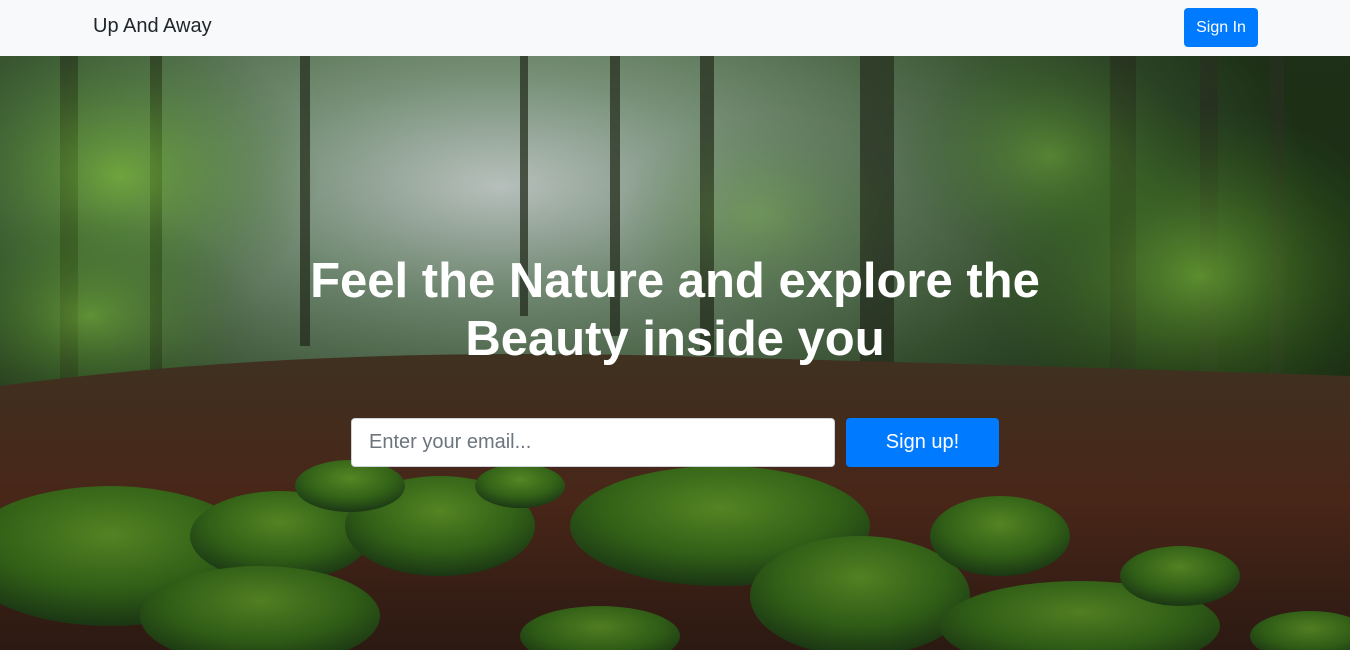 This screenshot has width=1350, height=650. Describe the element at coordinates (152, 26) in the screenshot. I see `brand-link: Up And Away` at that location.